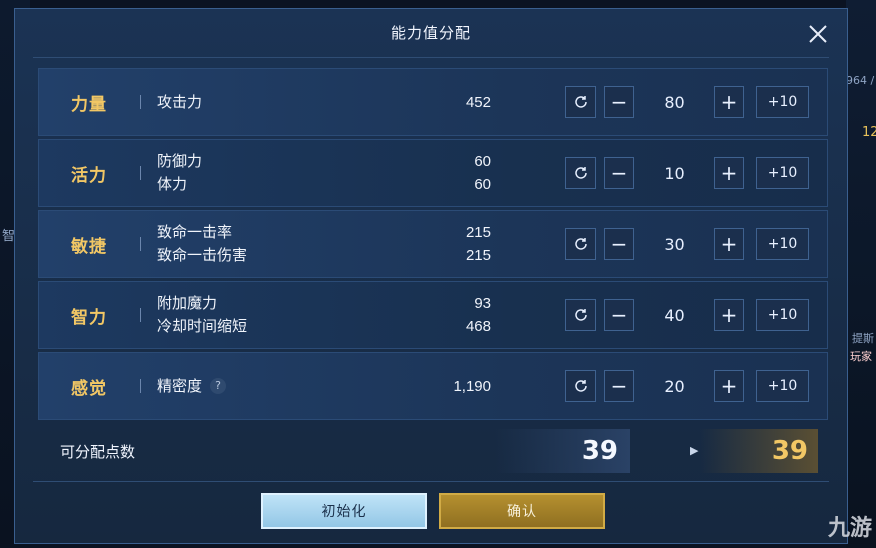 This screenshot has width=876, height=548. Describe the element at coordinates (674, 102) in the screenshot. I see `allocation-amount: 80` at that location.